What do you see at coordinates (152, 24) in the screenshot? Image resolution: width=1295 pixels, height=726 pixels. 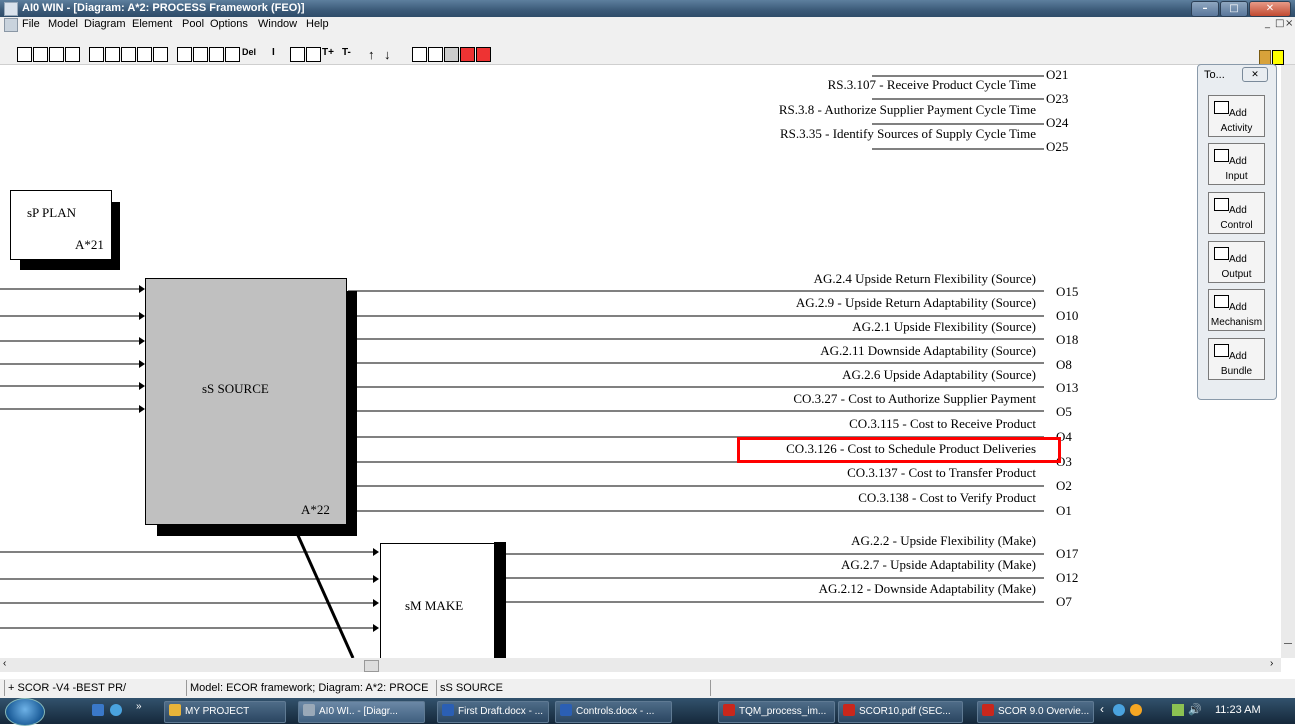 I see `menu-element: Element` at bounding box center [152, 24].